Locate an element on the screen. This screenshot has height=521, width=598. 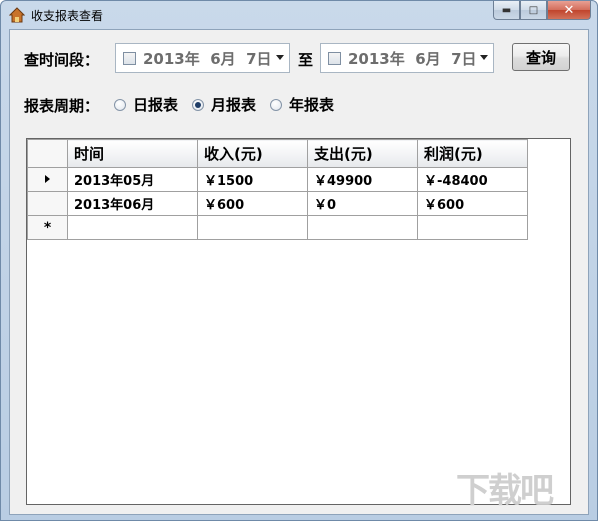
table-header-row: 时间 收入(元) 支出(元) 利润(元) is located at coordinates (277, 153).